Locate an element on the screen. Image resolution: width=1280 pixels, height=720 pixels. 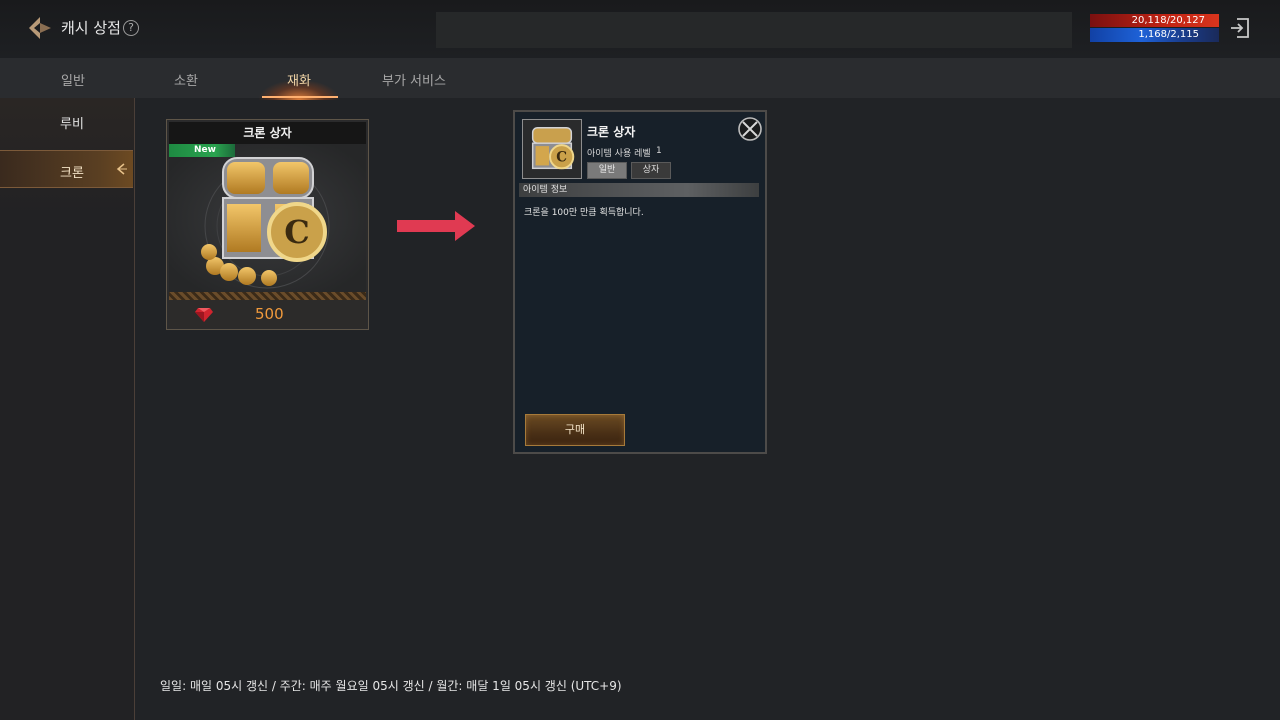
sidebar-item-ruby: 루비 is located at coordinates (66, 121).